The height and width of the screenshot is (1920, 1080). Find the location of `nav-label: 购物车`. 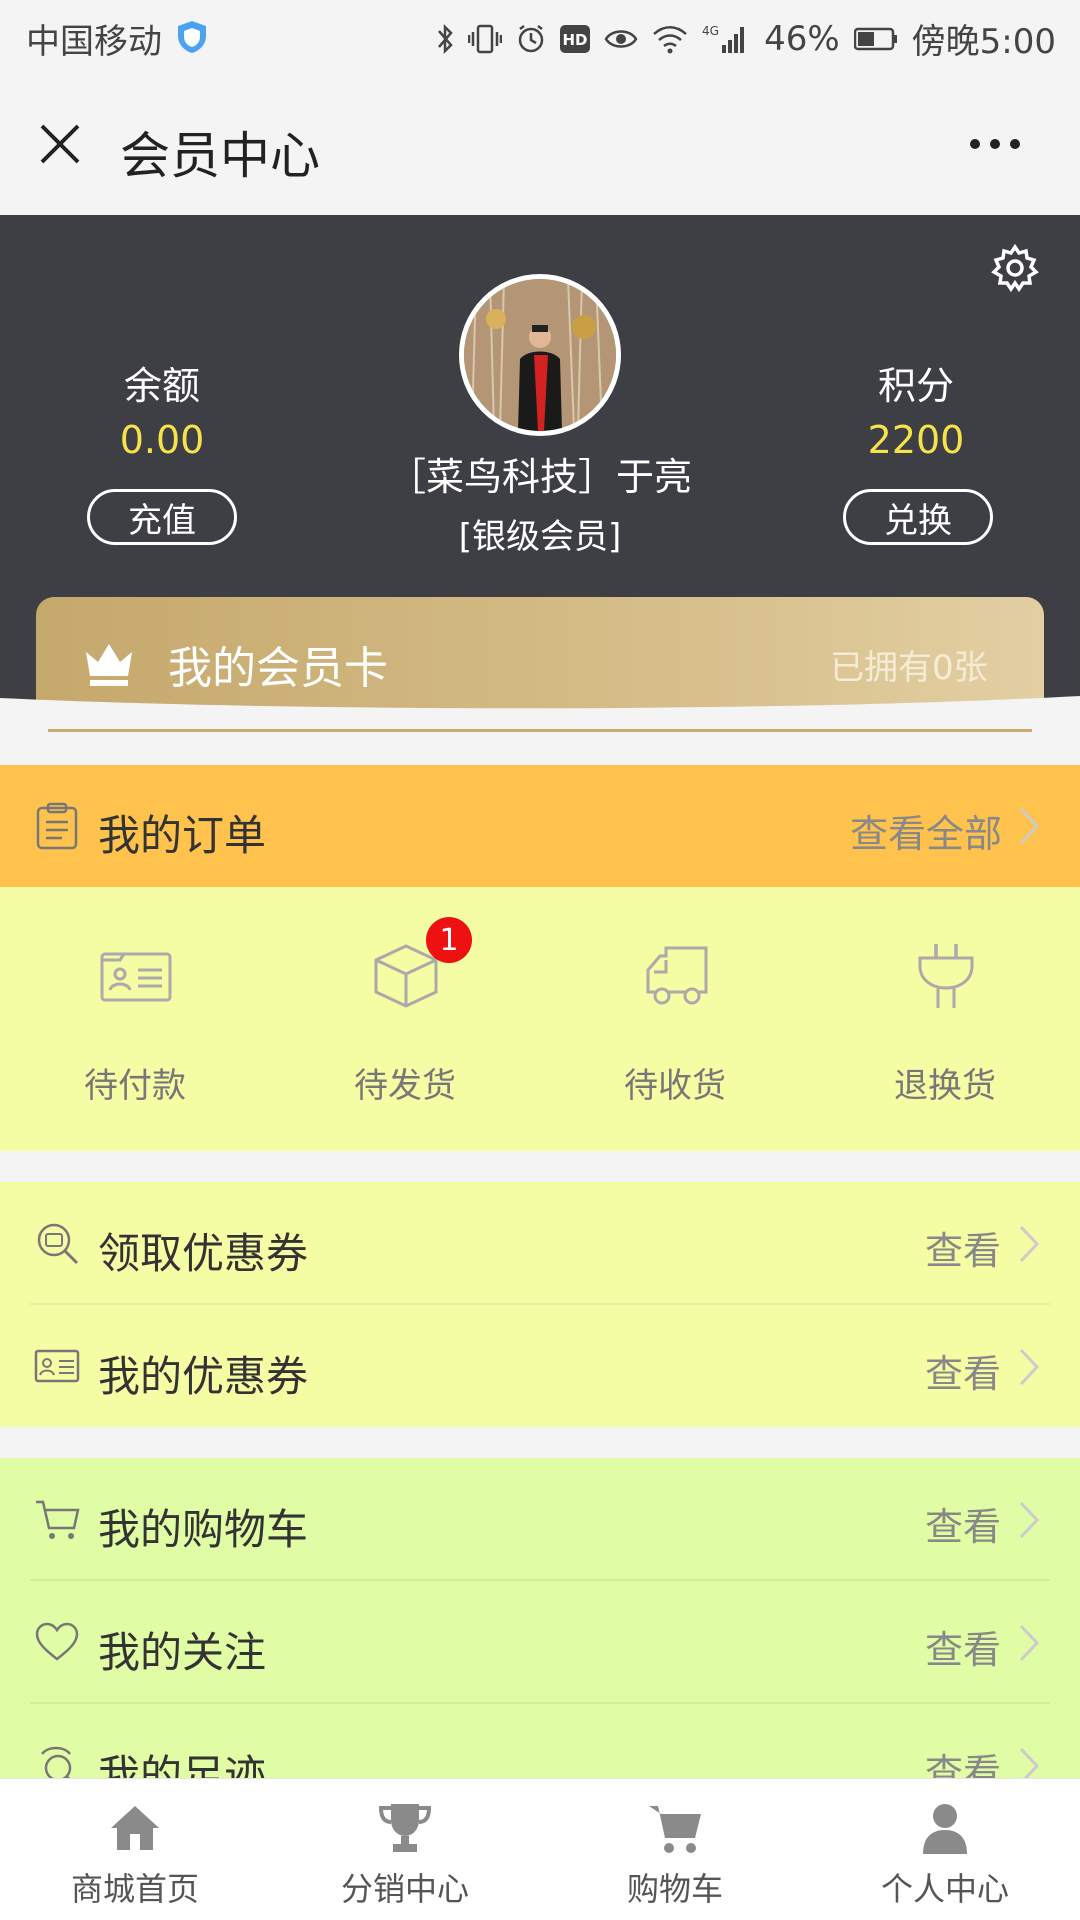

nav-label: 购物车 is located at coordinates (674, 1889).